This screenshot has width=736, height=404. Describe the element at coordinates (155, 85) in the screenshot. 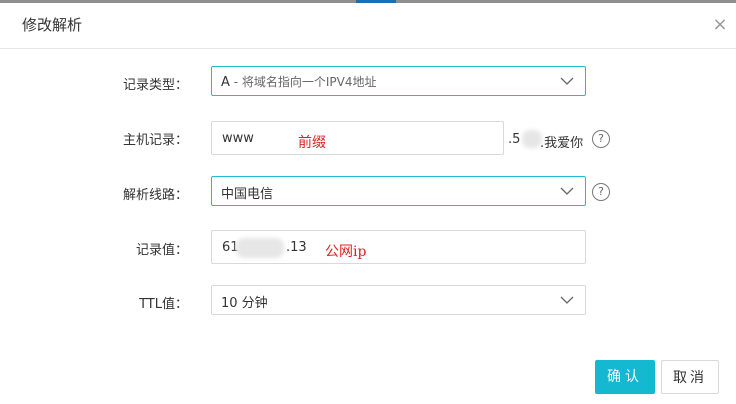

I see `record-type-label: 记录类型：` at that location.